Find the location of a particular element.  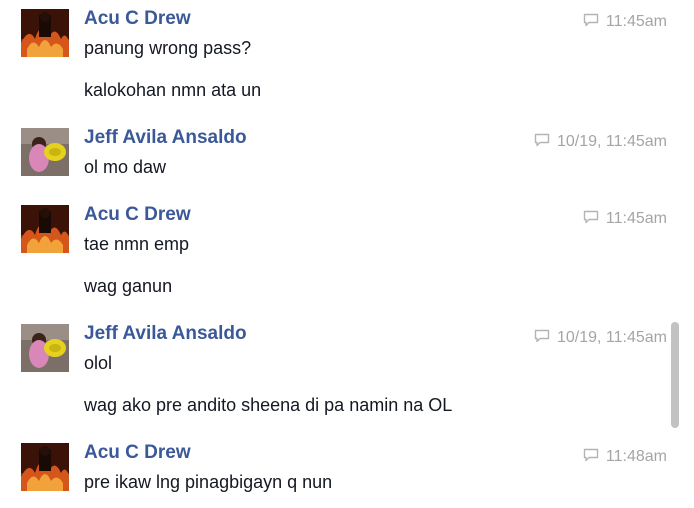

timestamp-text: 11:48am is located at coordinates (636, 456).